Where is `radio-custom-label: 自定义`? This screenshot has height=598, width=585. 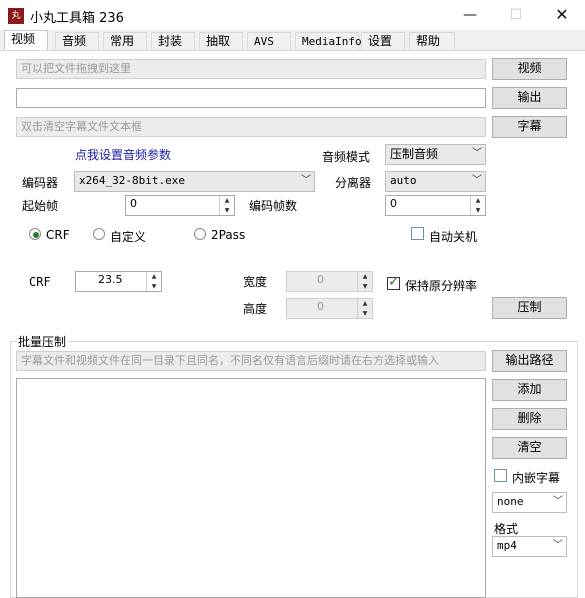 radio-custom-label: 自定义 is located at coordinates (128, 237).